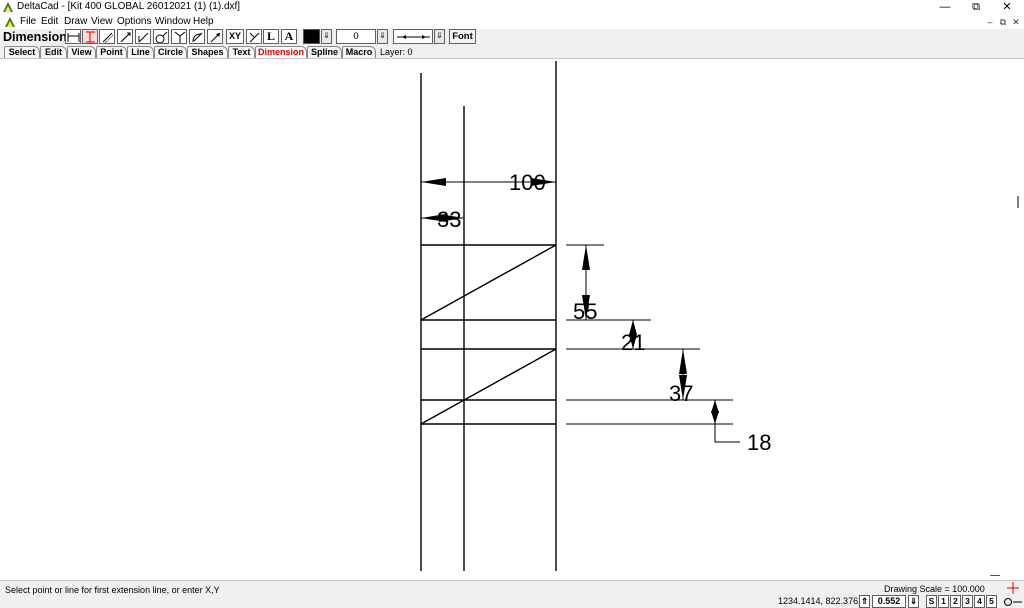 Image resolution: width=1024 pixels, height=608 pixels. Describe the element at coordinates (976, 7) in the screenshot. I see `restore-button: ⧉` at that location.